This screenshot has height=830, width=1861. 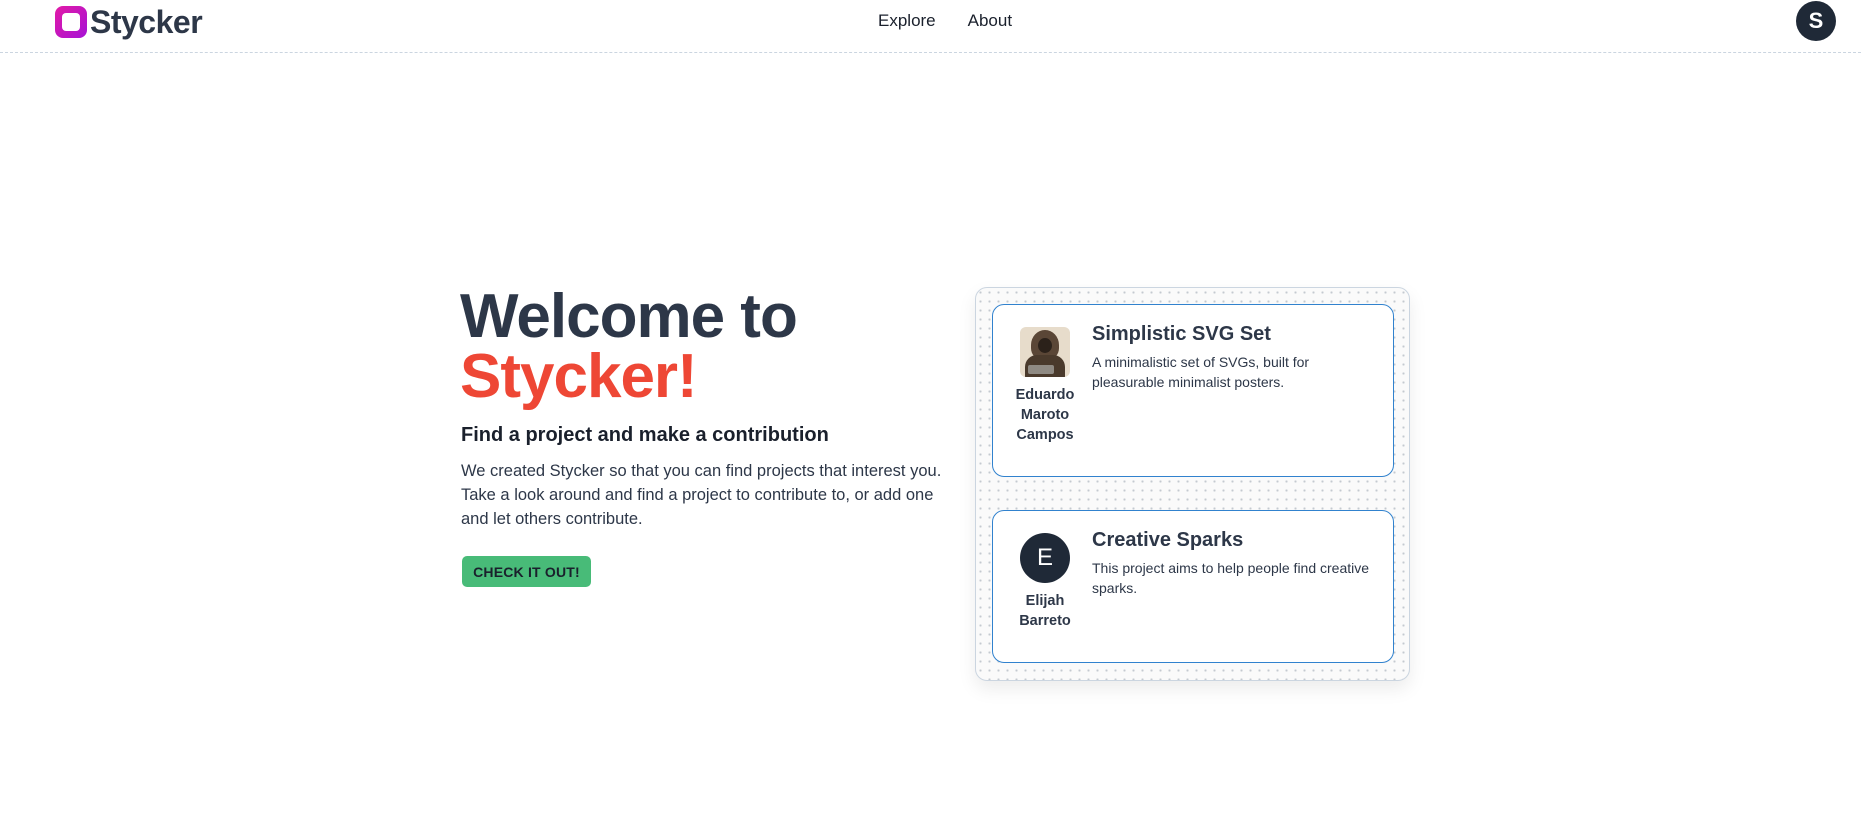 I want to click on top-navbar: Stycker Explore About S, so click(x=930, y=26).